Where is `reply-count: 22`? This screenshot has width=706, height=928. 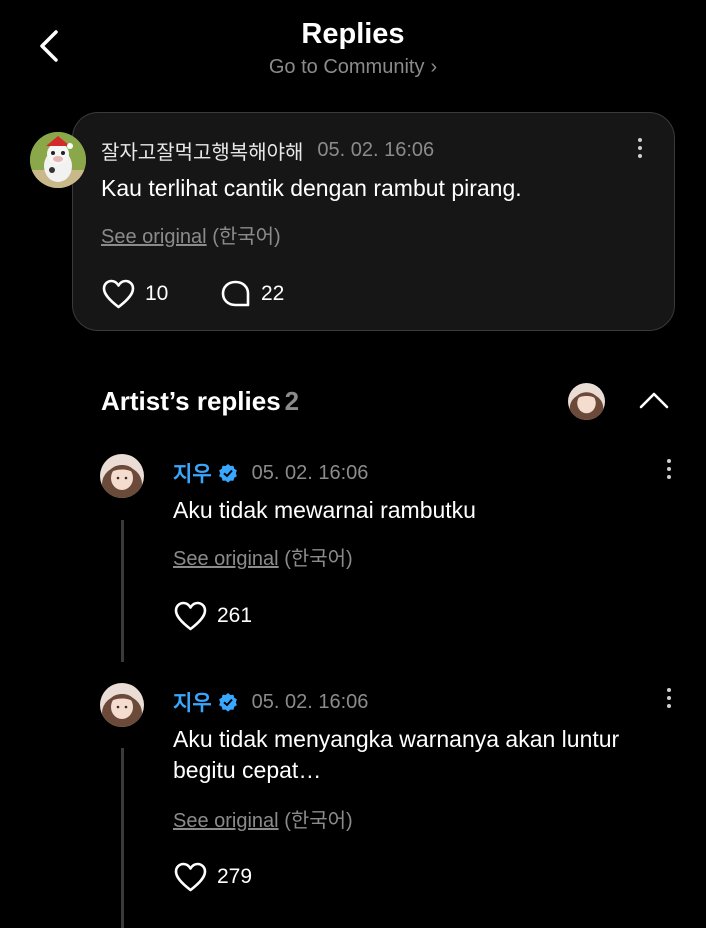
reply-count: 22 is located at coordinates (273, 293).